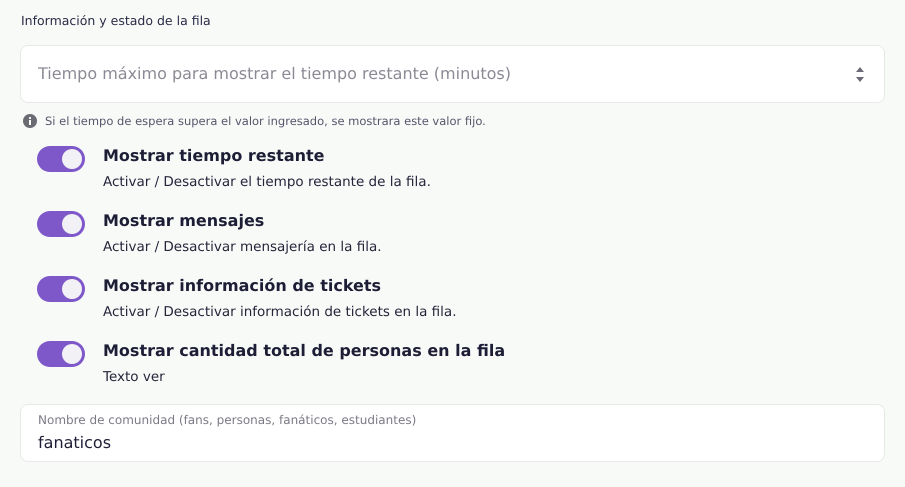 The height and width of the screenshot is (487, 905). What do you see at coordinates (265, 121) in the screenshot?
I see `hint-text: Si el tiempo de espera supera el valor ingresado, se mostrara este valor fijo.` at bounding box center [265, 121].